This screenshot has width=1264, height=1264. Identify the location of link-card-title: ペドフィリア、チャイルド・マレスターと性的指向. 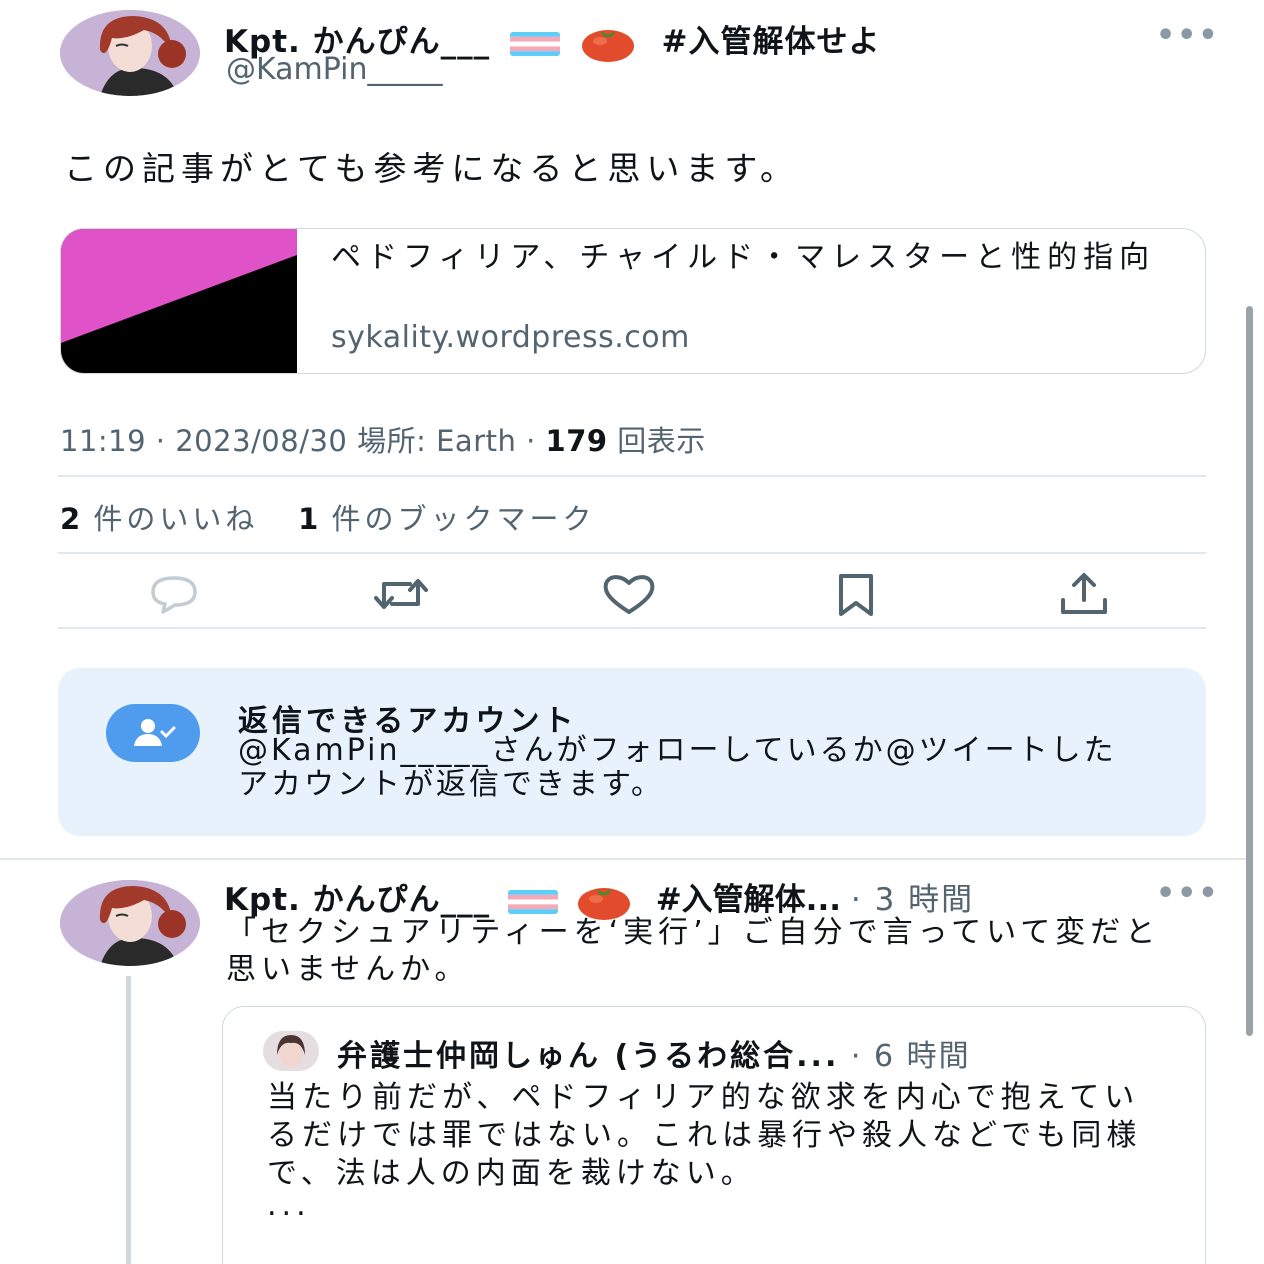
(743, 257).